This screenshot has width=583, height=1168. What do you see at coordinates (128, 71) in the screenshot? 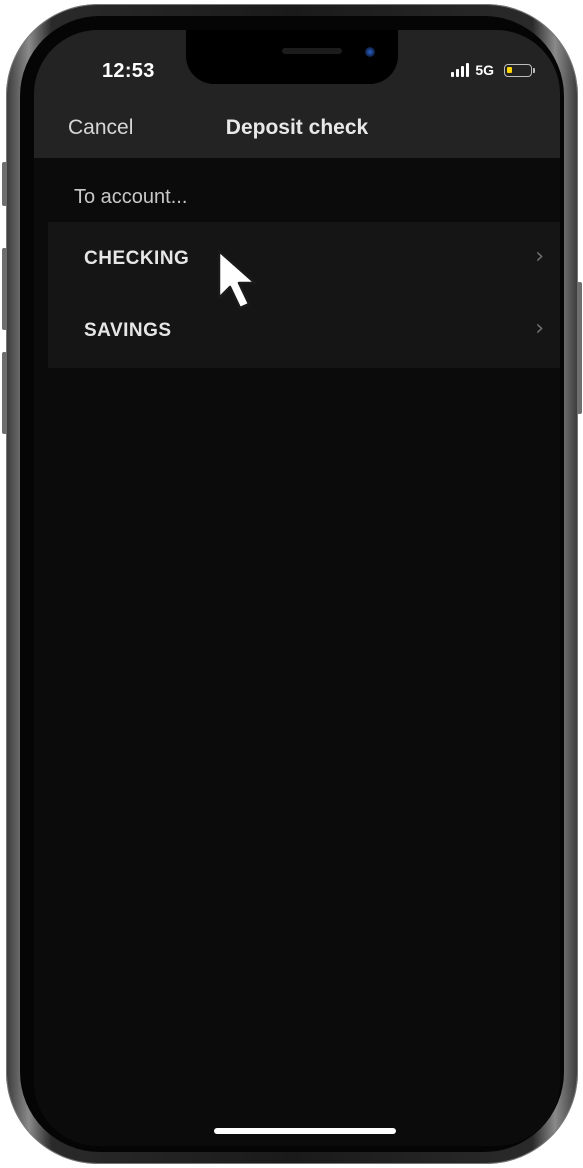
I see `status-time: 12:53` at bounding box center [128, 71].